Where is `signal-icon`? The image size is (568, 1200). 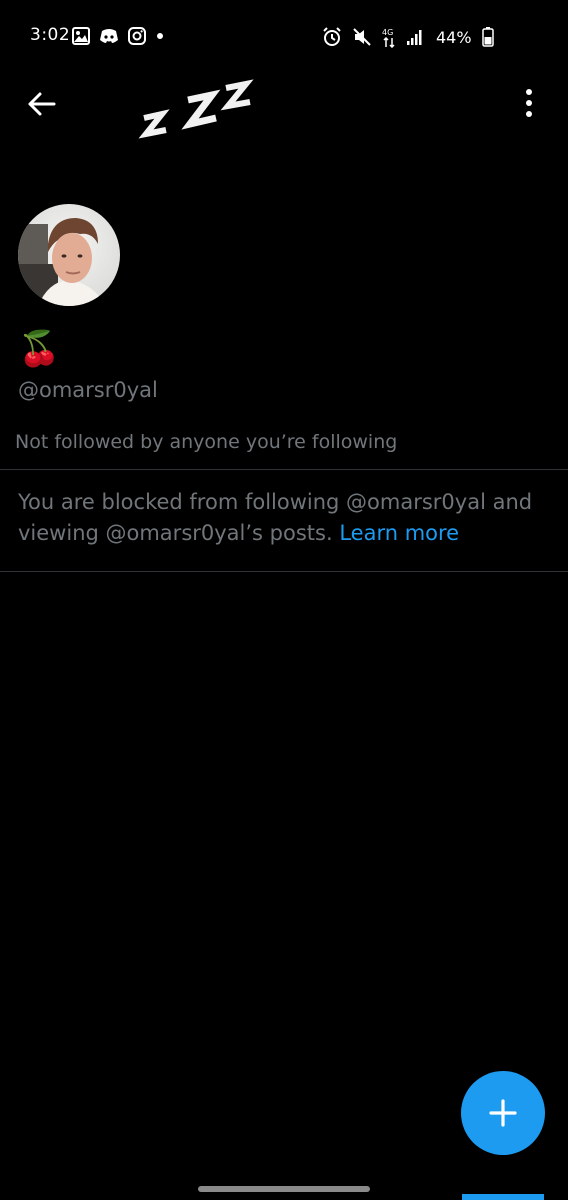 signal-icon is located at coordinates (415, 37).